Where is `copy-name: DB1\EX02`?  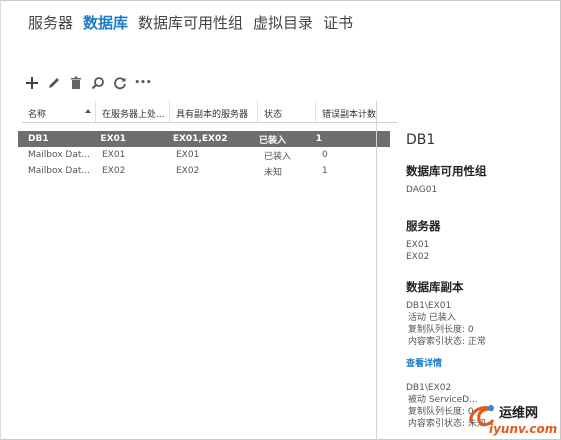 copy-name: DB1\EX02 is located at coordinates (429, 388).